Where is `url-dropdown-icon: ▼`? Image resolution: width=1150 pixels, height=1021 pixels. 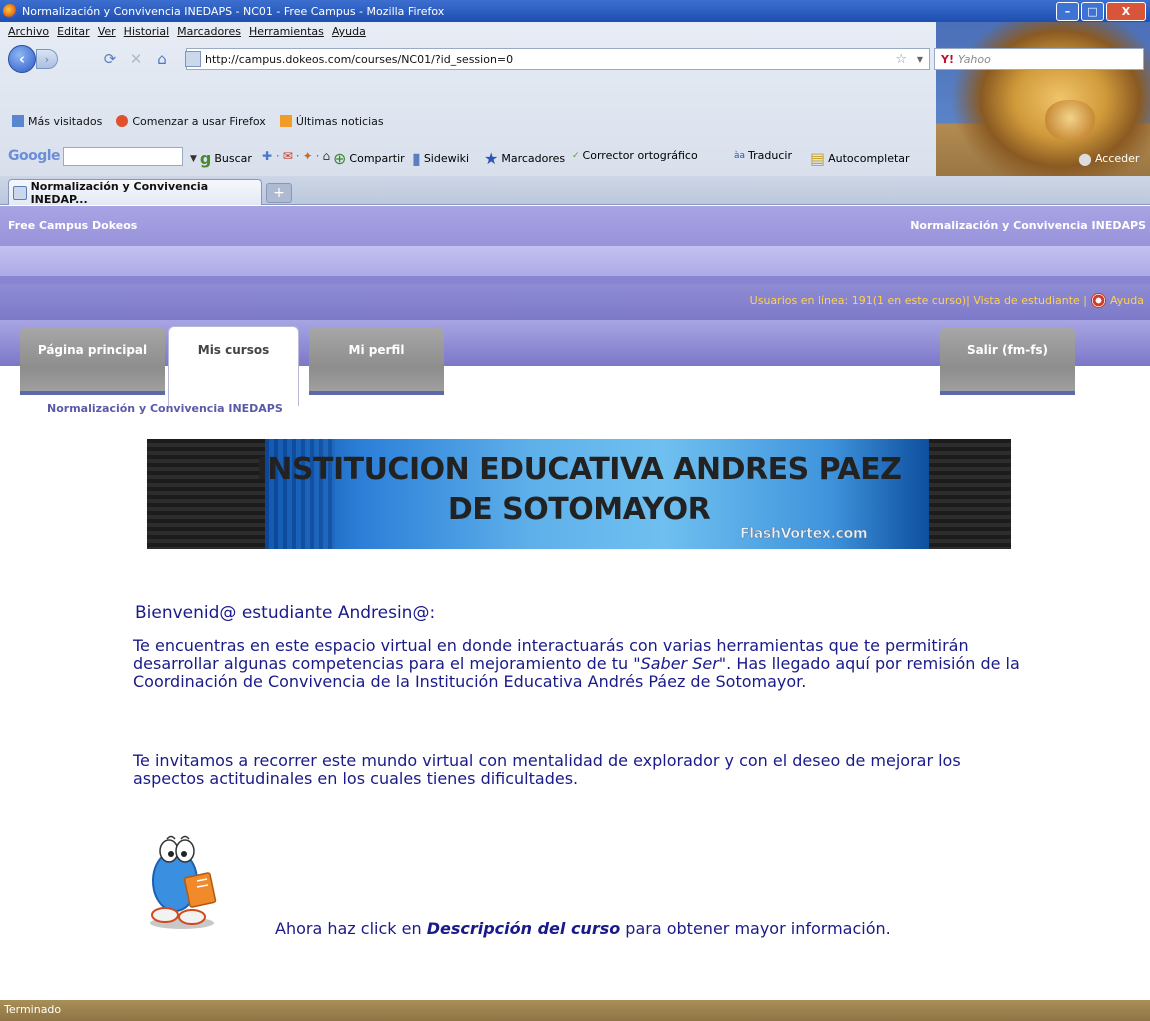
url-dropdown-icon: ▼ is located at coordinates (920, 59).